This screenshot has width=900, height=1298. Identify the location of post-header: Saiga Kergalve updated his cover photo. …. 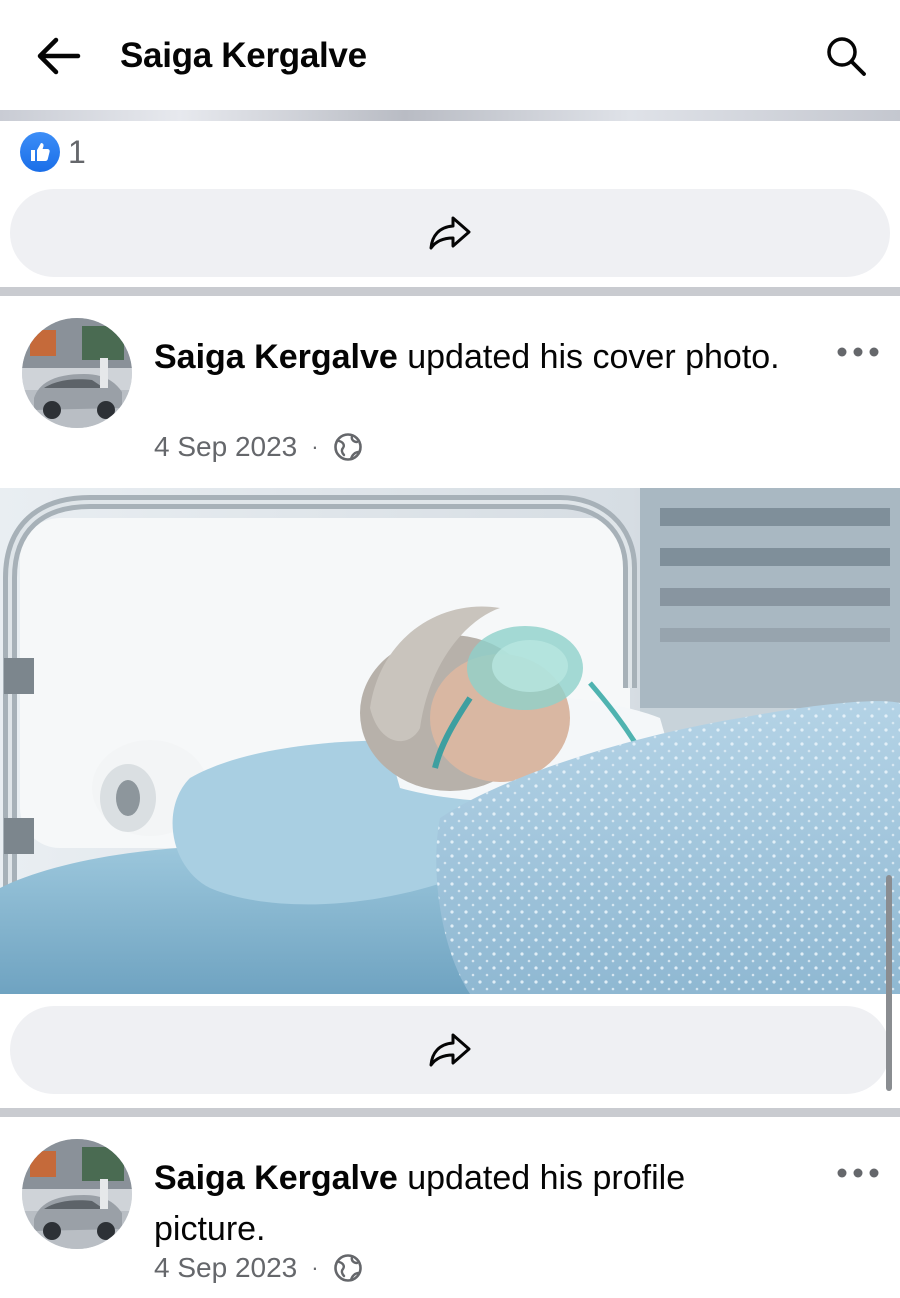
(450, 379).